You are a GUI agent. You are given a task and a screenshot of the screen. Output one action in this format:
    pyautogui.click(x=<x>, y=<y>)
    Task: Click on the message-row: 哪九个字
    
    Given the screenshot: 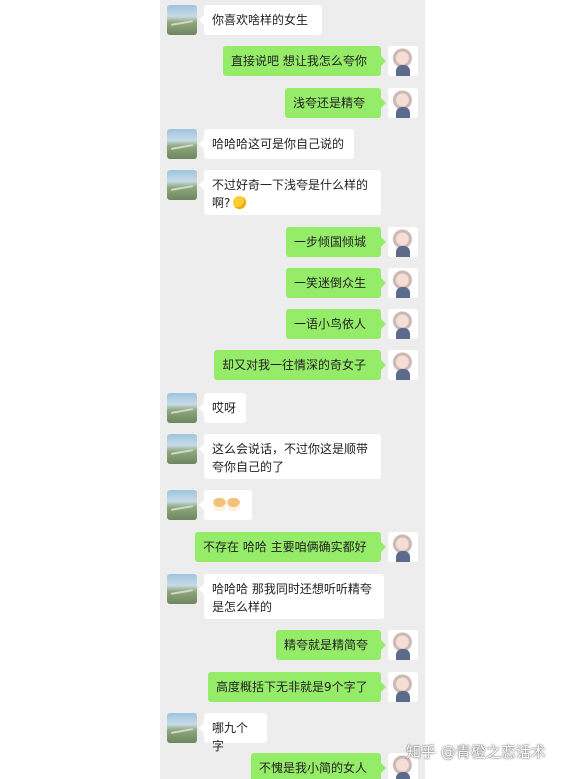 What is the action you would take?
    pyautogui.click(x=292, y=733)
    